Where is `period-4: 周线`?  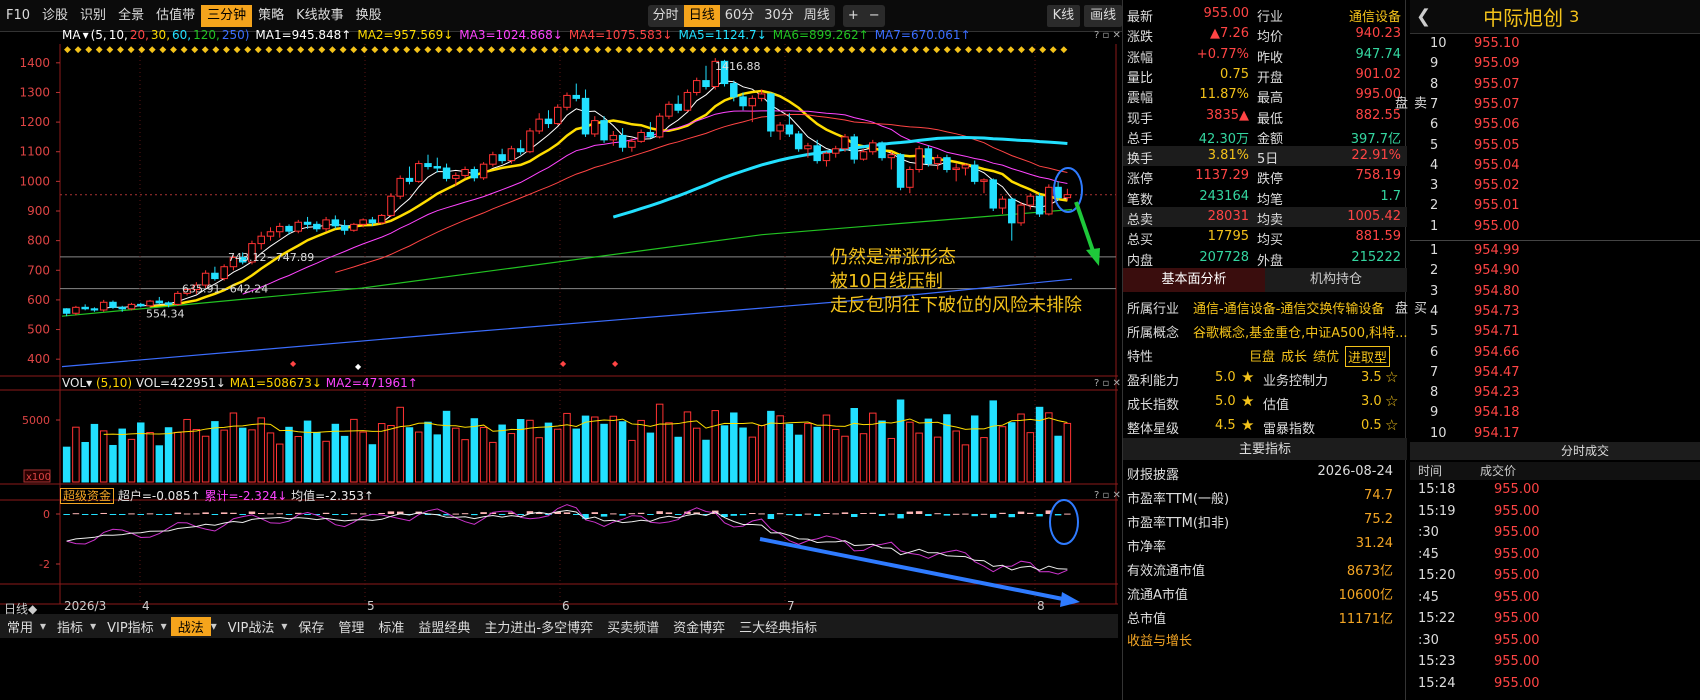
period-4: 周线 is located at coordinates (817, 16).